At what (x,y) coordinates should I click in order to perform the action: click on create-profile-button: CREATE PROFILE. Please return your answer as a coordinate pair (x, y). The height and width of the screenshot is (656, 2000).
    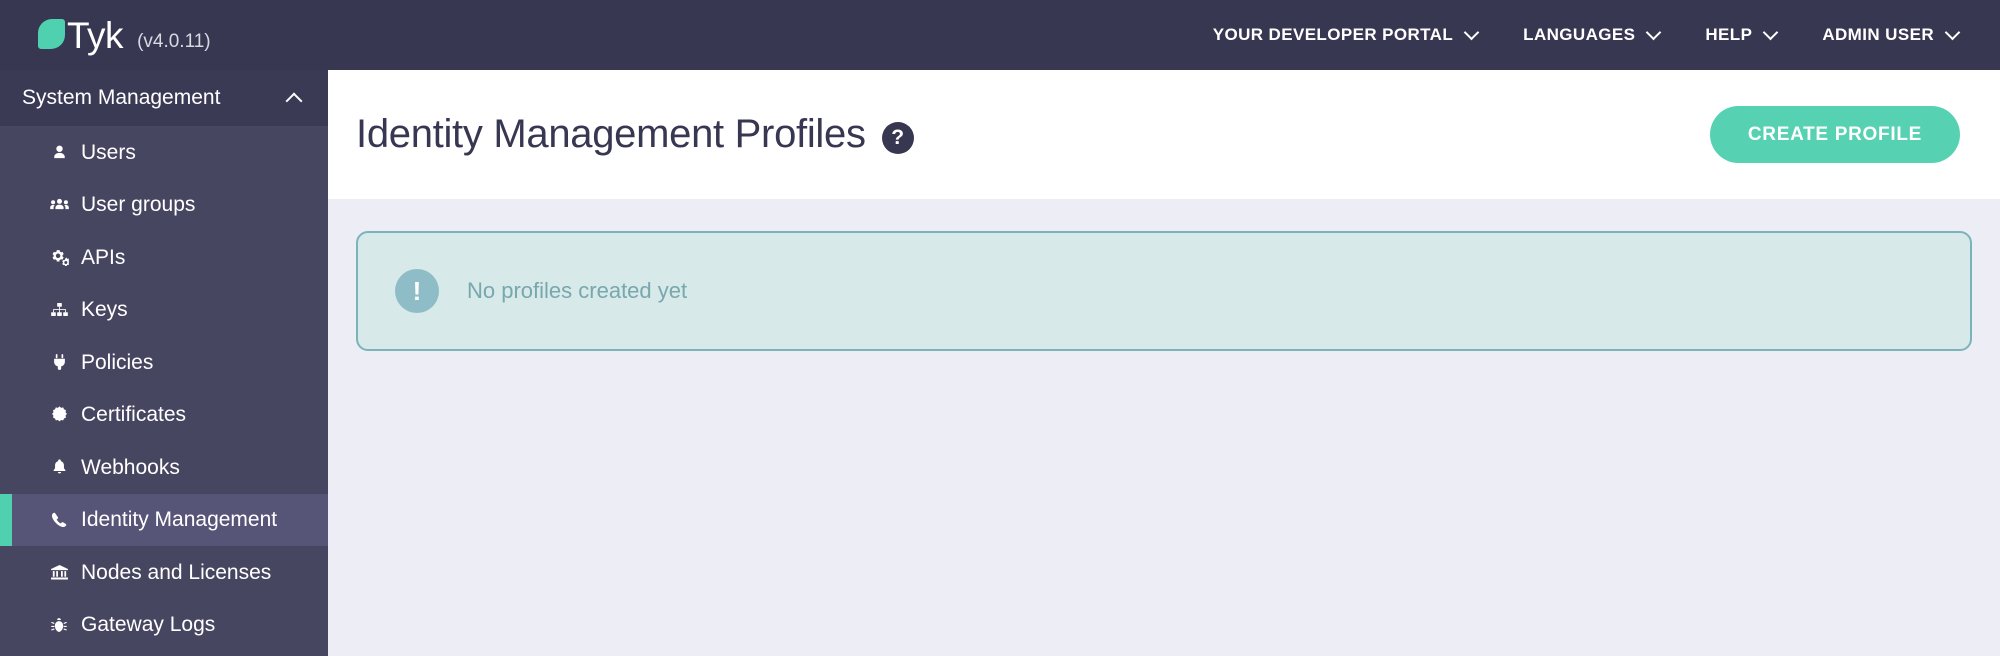
    Looking at the image, I should click on (1834, 134).